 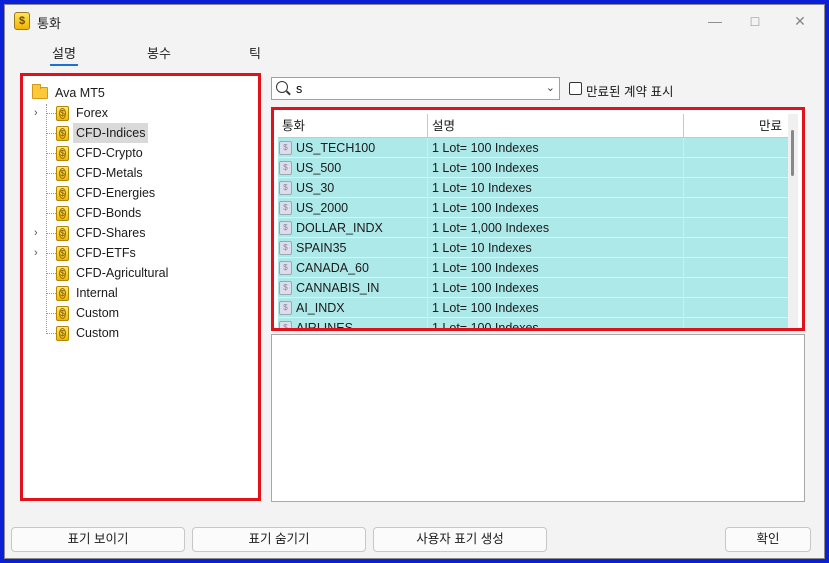 I want to click on table-row: $ US_500 1 Lot= 100 Indexes, so click(x=533, y=168).